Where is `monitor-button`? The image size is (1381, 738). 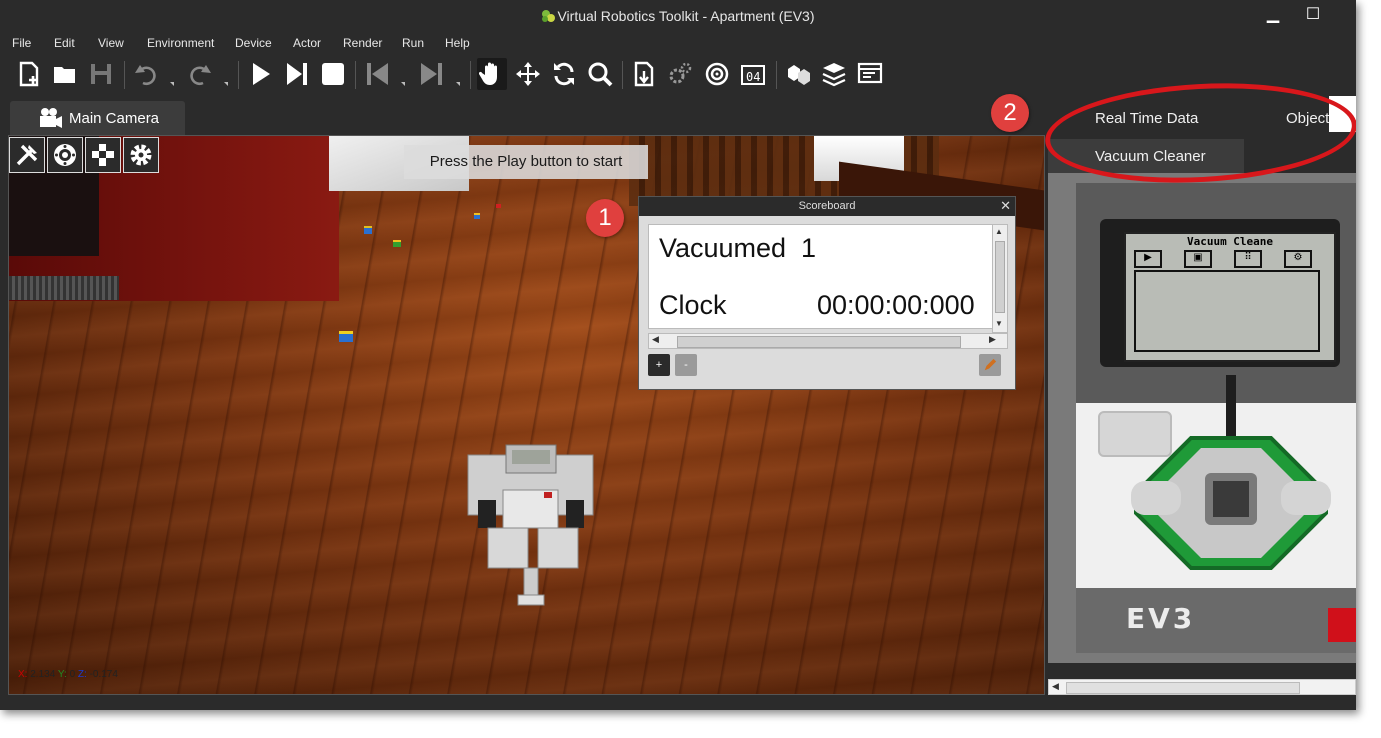 monitor-button is located at coordinates (870, 74).